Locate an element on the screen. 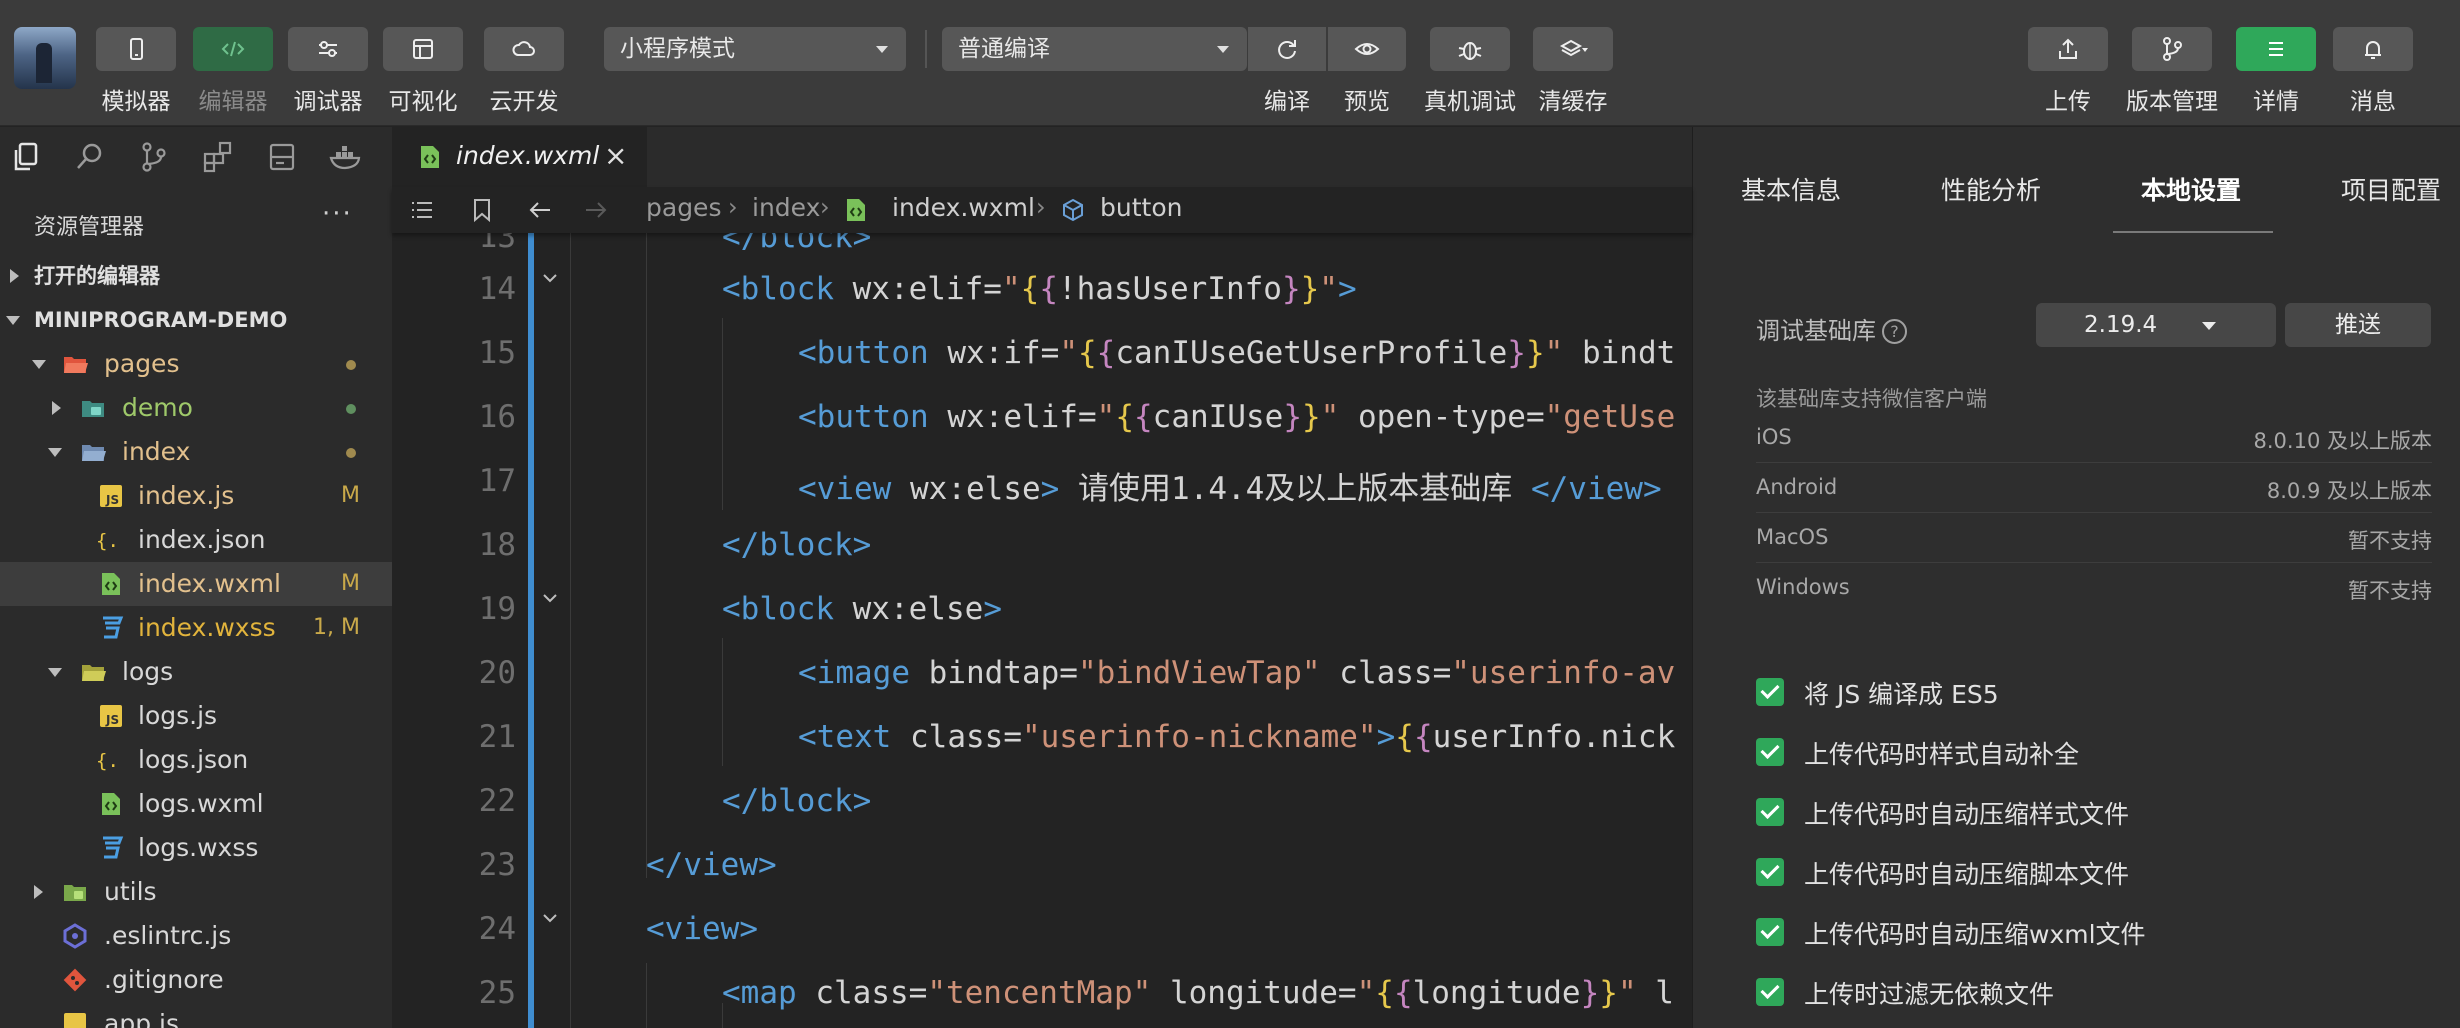 Image resolution: width=2460 pixels, height=1028 pixels. tab-performance: 性能分析 is located at coordinates (1991, 189).